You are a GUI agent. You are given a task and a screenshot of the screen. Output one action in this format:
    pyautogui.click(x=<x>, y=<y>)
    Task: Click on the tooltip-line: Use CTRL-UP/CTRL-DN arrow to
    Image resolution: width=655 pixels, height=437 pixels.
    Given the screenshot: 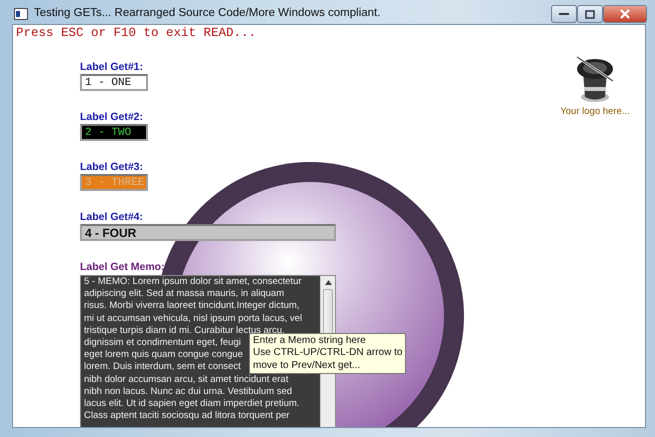 What is the action you would take?
    pyautogui.click(x=327, y=353)
    